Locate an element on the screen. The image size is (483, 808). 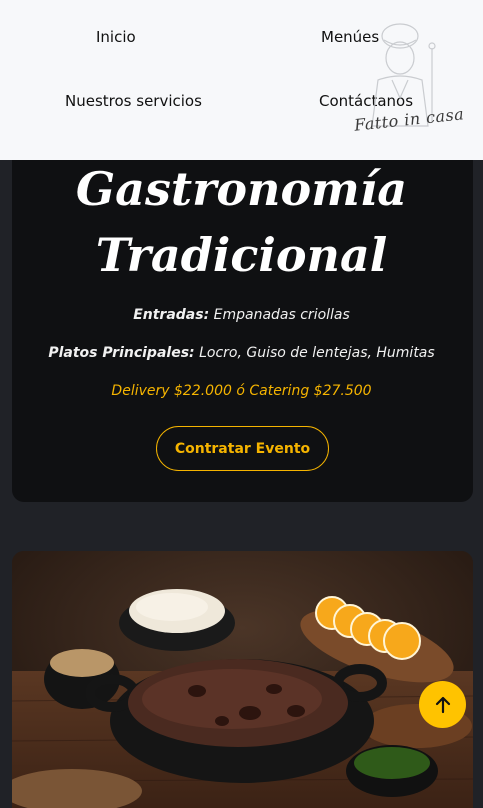
contratar-evento-button: Contratar Evento is located at coordinates (242, 448).